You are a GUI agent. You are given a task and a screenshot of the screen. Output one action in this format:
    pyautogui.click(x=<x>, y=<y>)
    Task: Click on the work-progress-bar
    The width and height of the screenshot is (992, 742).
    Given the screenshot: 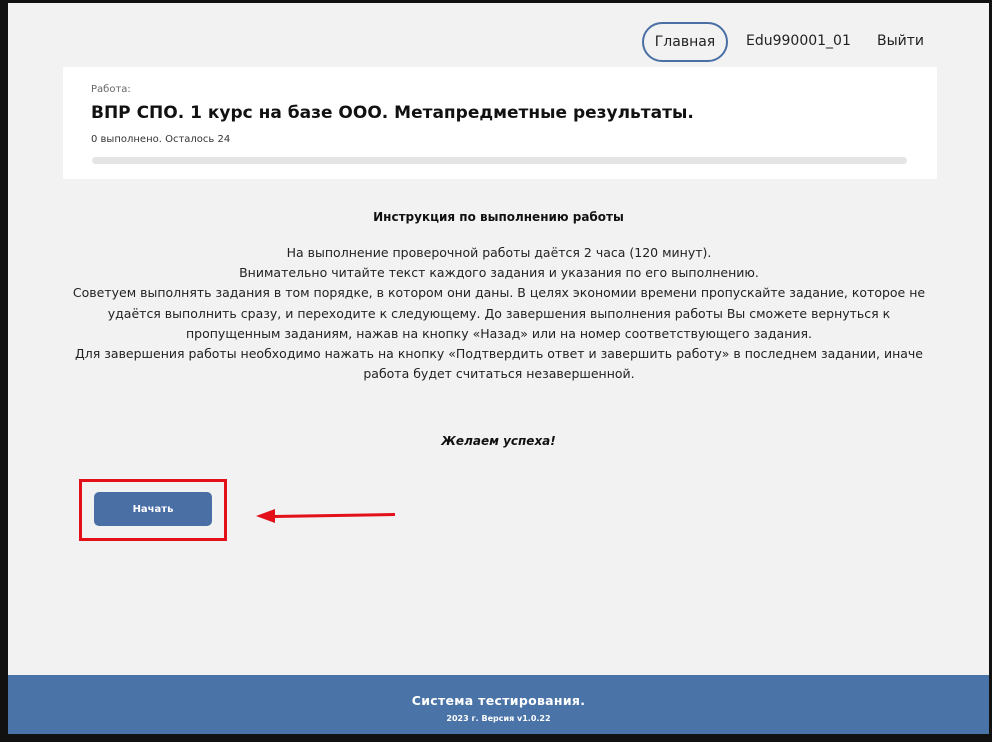 What is the action you would take?
    pyautogui.click(x=499, y=160)
    